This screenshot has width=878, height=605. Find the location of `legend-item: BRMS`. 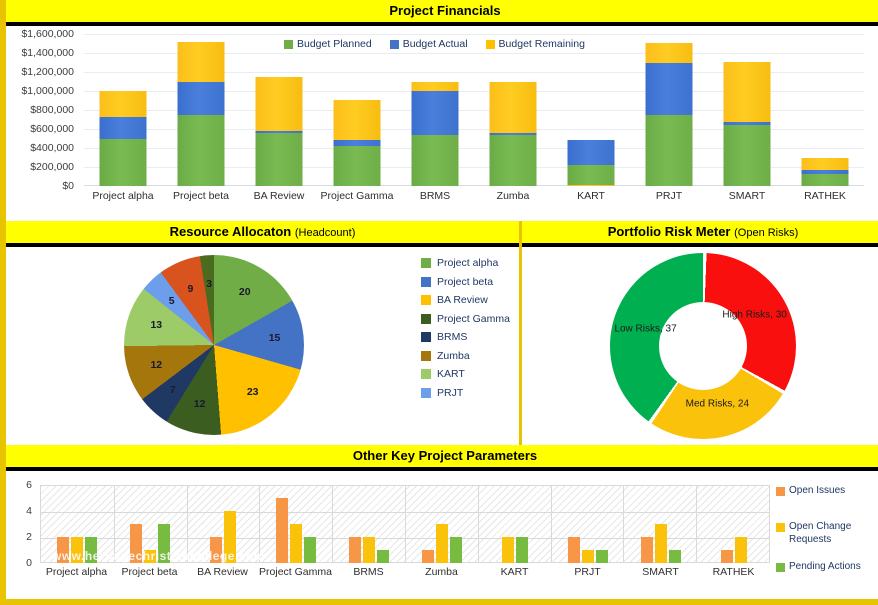

legend-item: BRMS is located at coordinates (471, 337).